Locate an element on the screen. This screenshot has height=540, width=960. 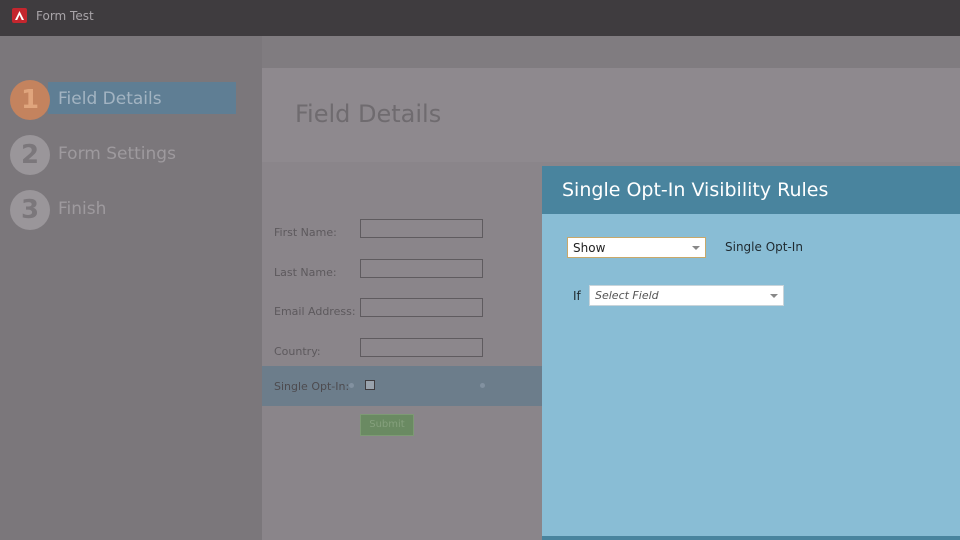
form-row-last-name: Last Name: is located at coordinates (402, 273).